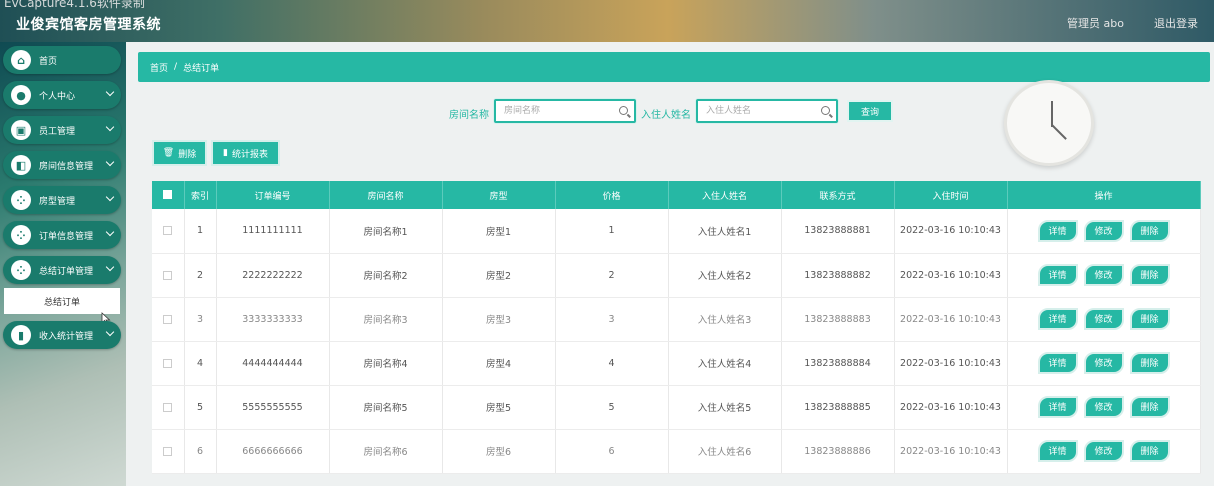  Describe the element at coordinates (870, 111) in the screenshot. I see `query-button: 查询` at that location.